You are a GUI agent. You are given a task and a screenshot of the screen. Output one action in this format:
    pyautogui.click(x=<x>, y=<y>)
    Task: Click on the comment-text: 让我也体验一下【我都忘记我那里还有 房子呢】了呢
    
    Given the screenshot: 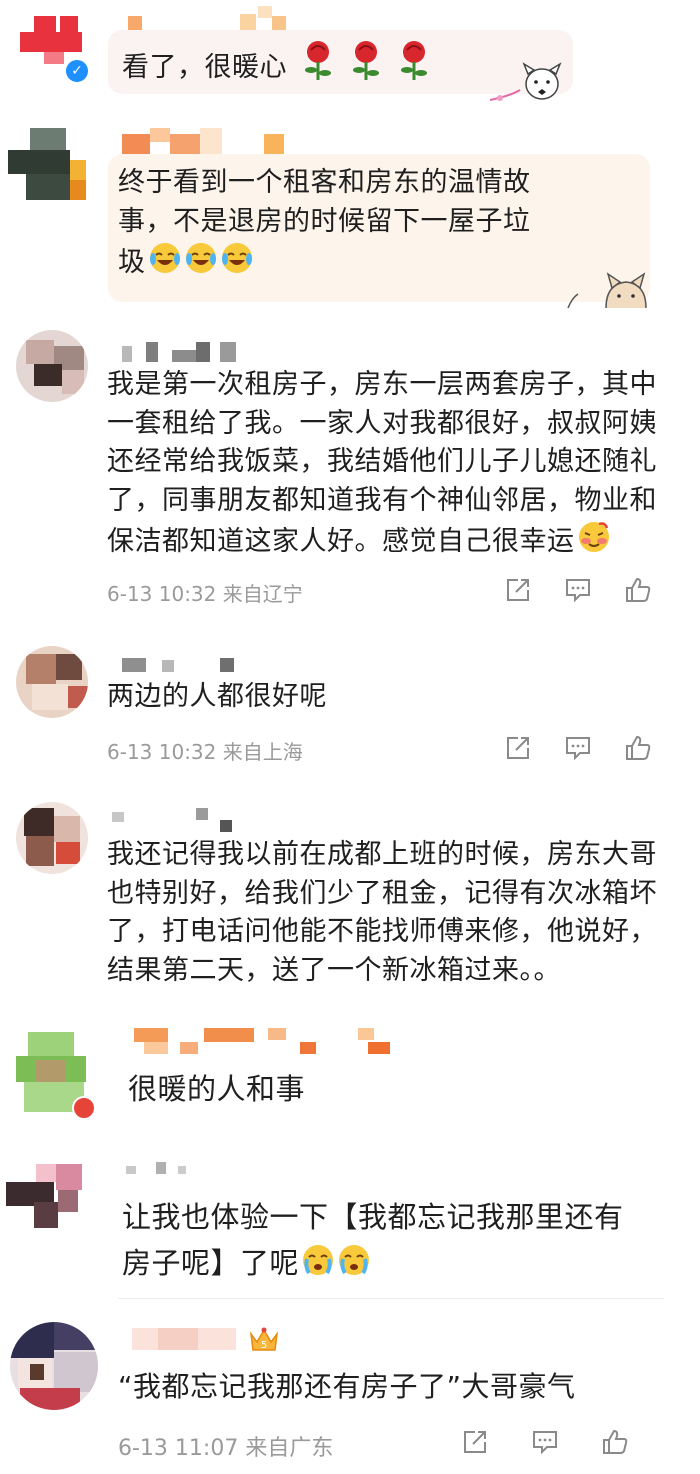 What is the action you would take?
    pyautogui.click(x=373, y=1240)
    